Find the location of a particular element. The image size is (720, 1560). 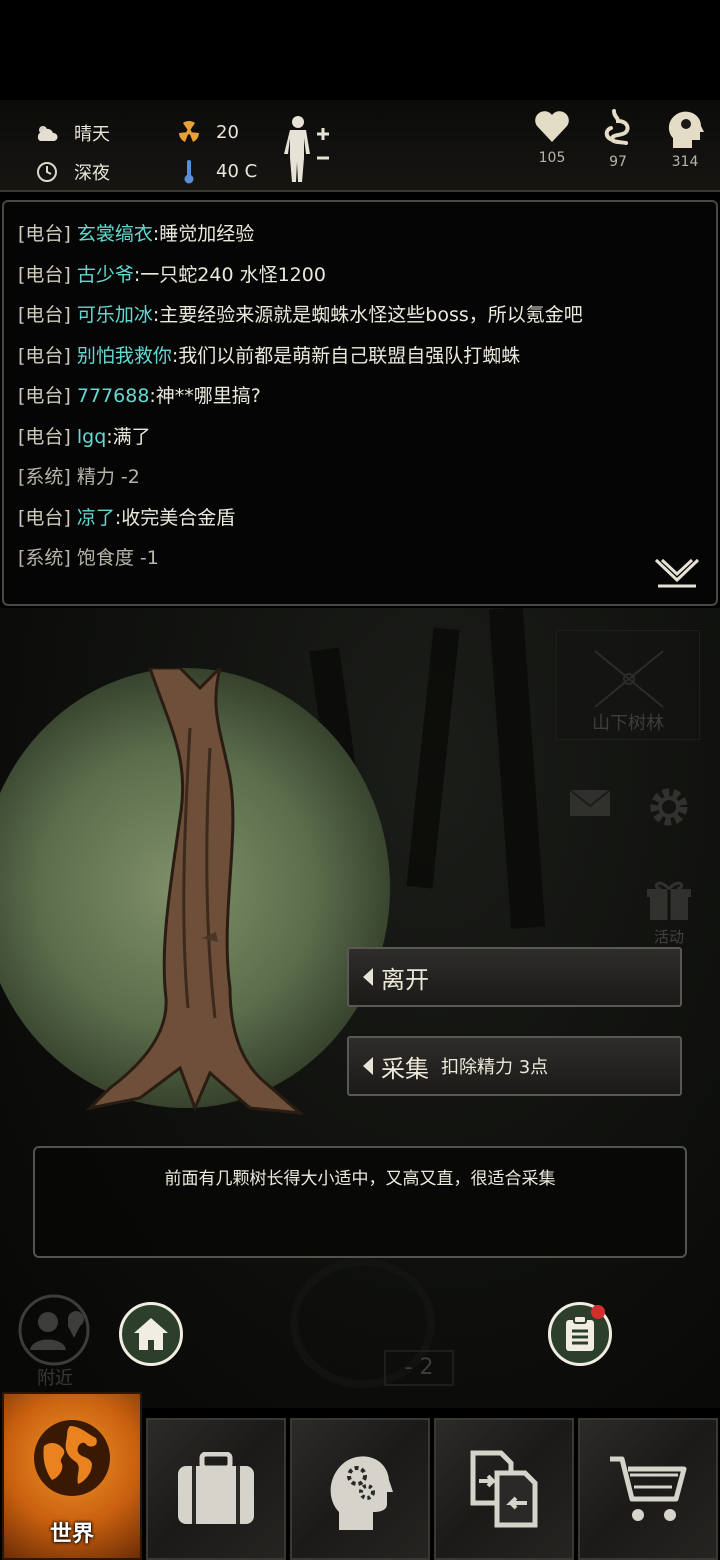

gather-label: 采集 is located at coordinates (405, 1068).